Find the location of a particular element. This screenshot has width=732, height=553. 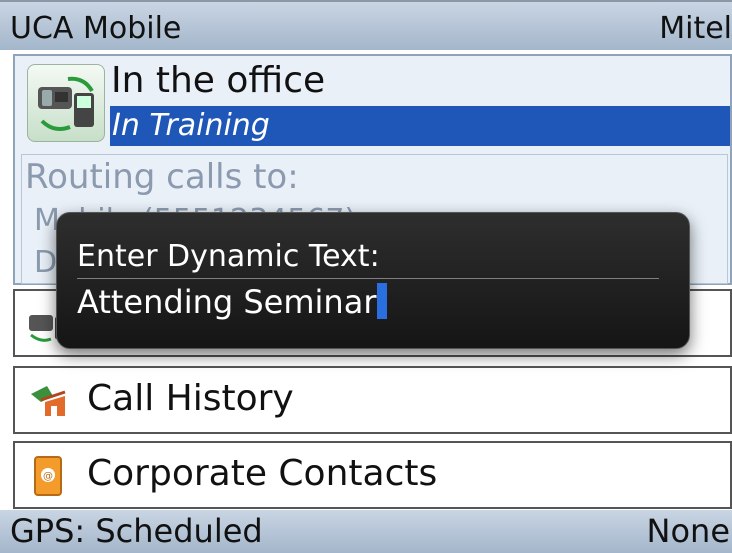

list-item-corporate-contacts: @ Corporate Contacts is located at coordinates (372, 475).